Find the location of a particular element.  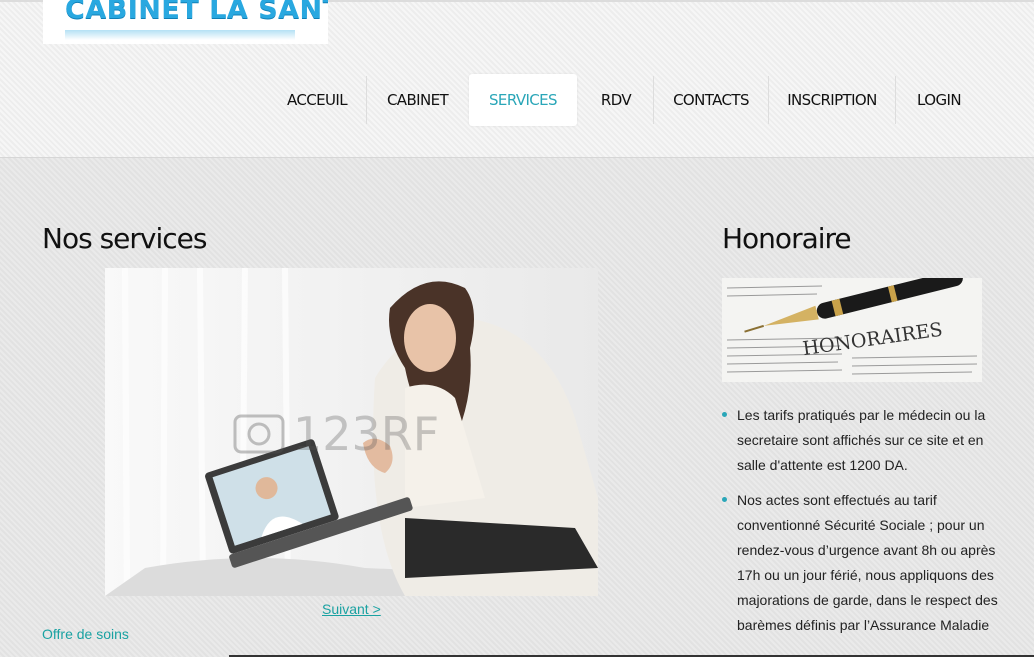

nav-cabinet: CABINET is located at coordinates (417, 100).